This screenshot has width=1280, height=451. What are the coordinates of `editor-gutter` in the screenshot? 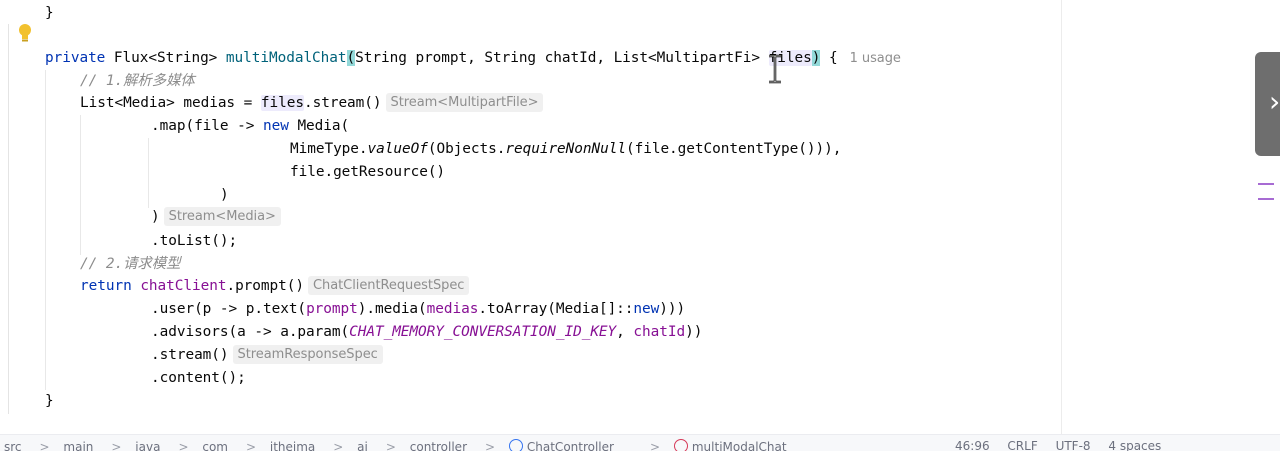 It's located at (18, 217).